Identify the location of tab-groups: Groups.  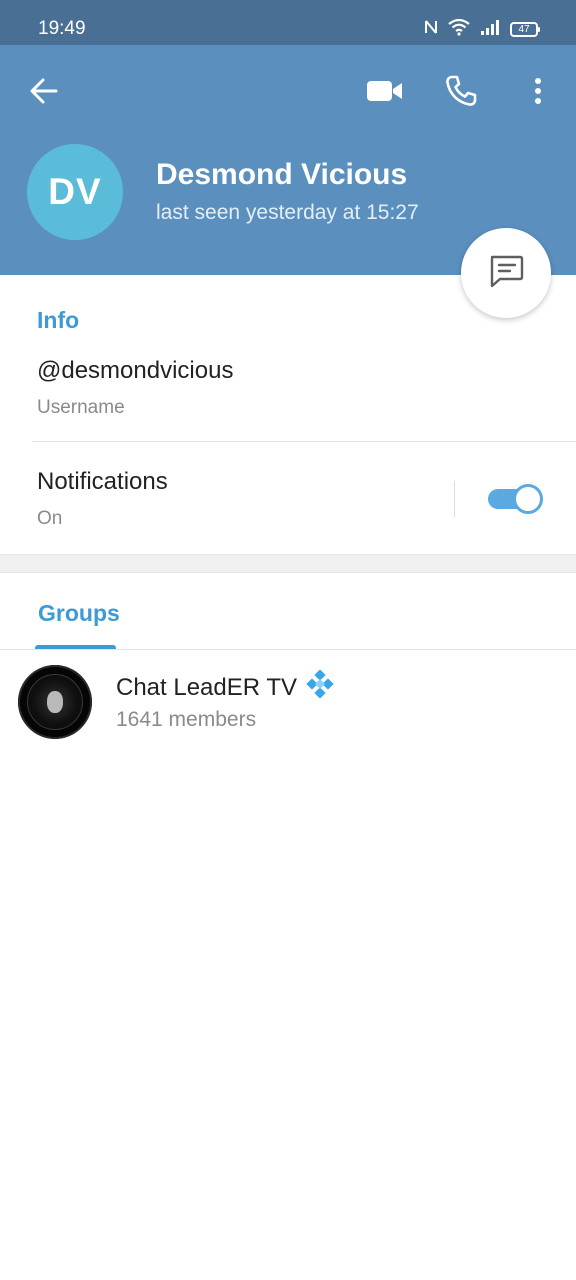
(79, 613).